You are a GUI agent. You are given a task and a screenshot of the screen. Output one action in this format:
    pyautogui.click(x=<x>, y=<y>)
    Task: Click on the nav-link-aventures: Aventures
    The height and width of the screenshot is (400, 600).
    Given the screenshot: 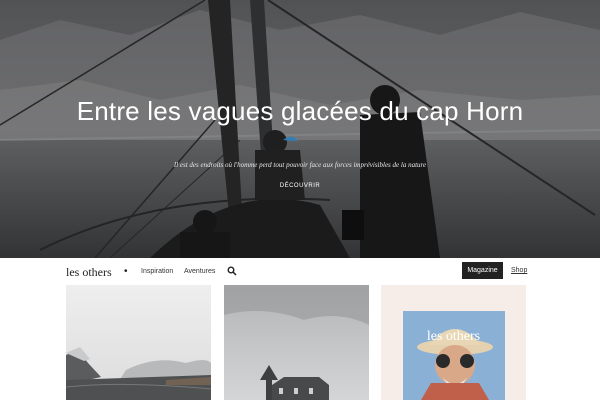 What is the action you would take?
    pyautogui.click(x=199, y=271)
    